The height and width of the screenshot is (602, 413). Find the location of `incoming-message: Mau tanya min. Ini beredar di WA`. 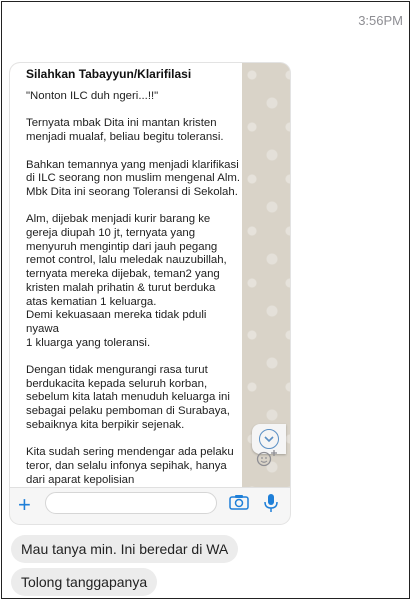

incoming-message: Mau tanya min. Ini beredar di WA is located at coordinates (125, 549).